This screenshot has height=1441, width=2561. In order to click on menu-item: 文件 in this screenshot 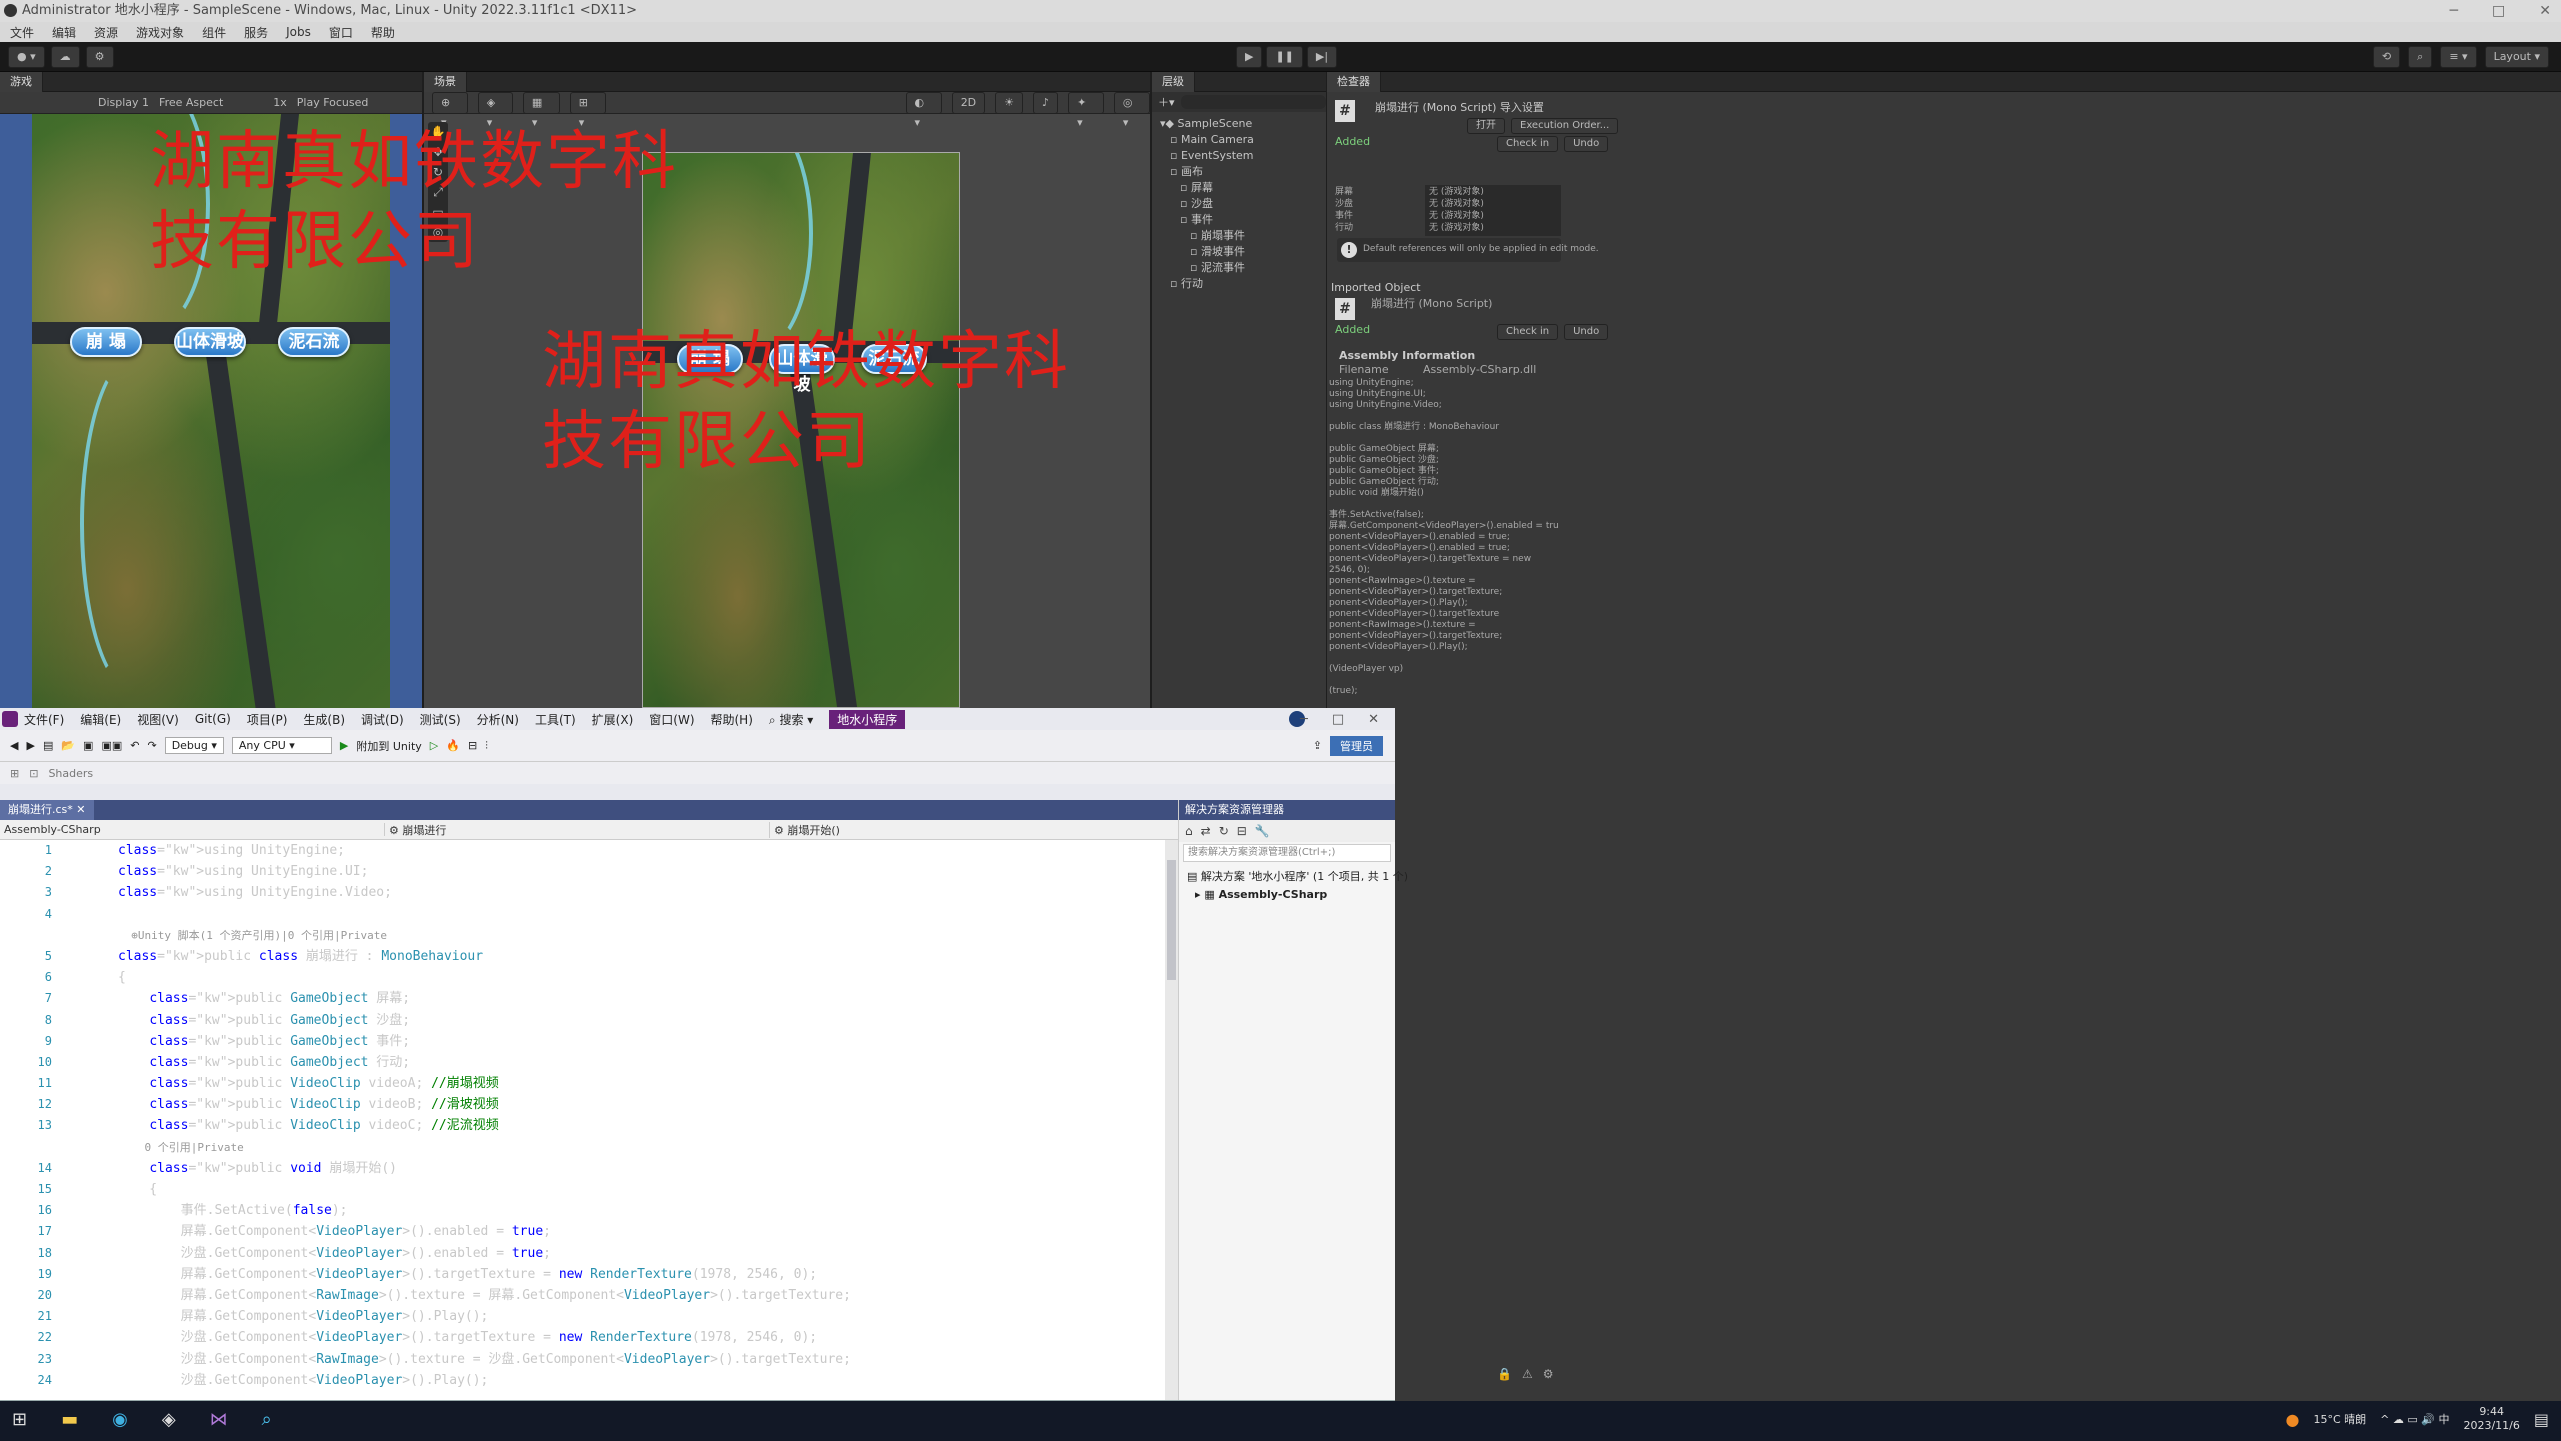, I will do `click(22, 32)`.